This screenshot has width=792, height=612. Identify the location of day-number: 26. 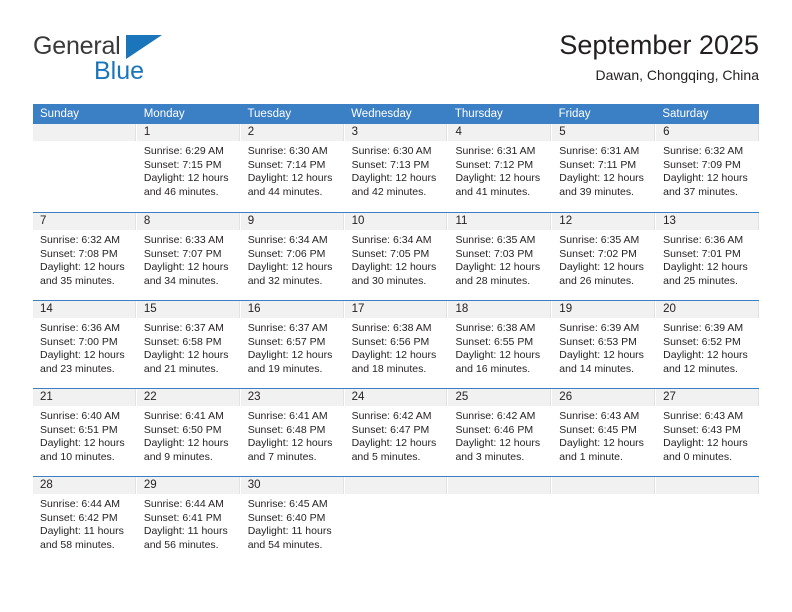
(604, 397).